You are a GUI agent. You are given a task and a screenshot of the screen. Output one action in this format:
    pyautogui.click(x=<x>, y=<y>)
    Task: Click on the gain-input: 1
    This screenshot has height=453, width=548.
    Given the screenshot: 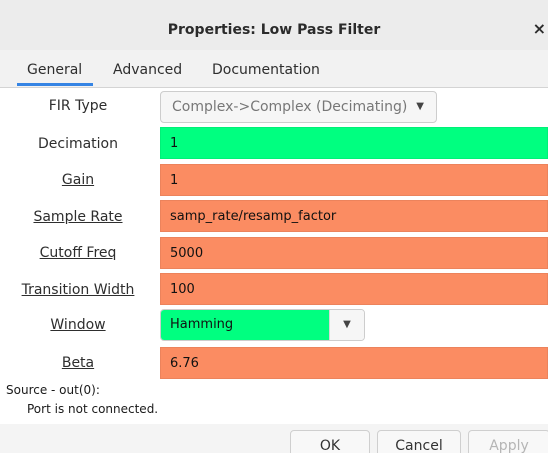 What is the action you would take?
    pyautogui.click(x=354, y=180)
    